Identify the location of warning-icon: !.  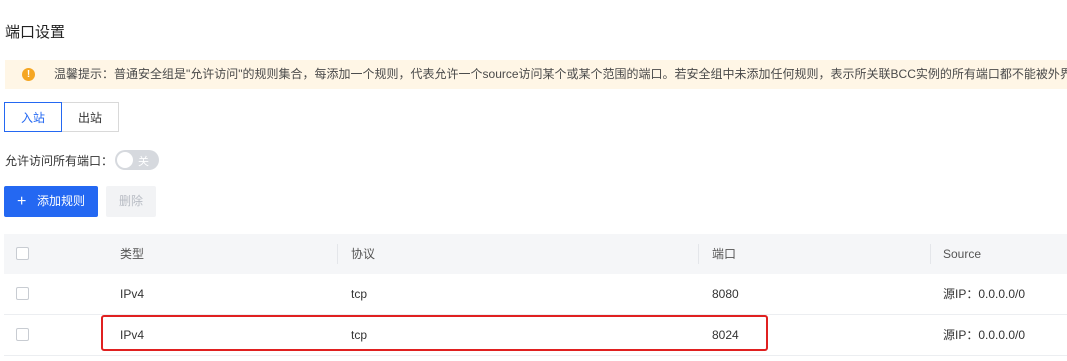
(28, 74).